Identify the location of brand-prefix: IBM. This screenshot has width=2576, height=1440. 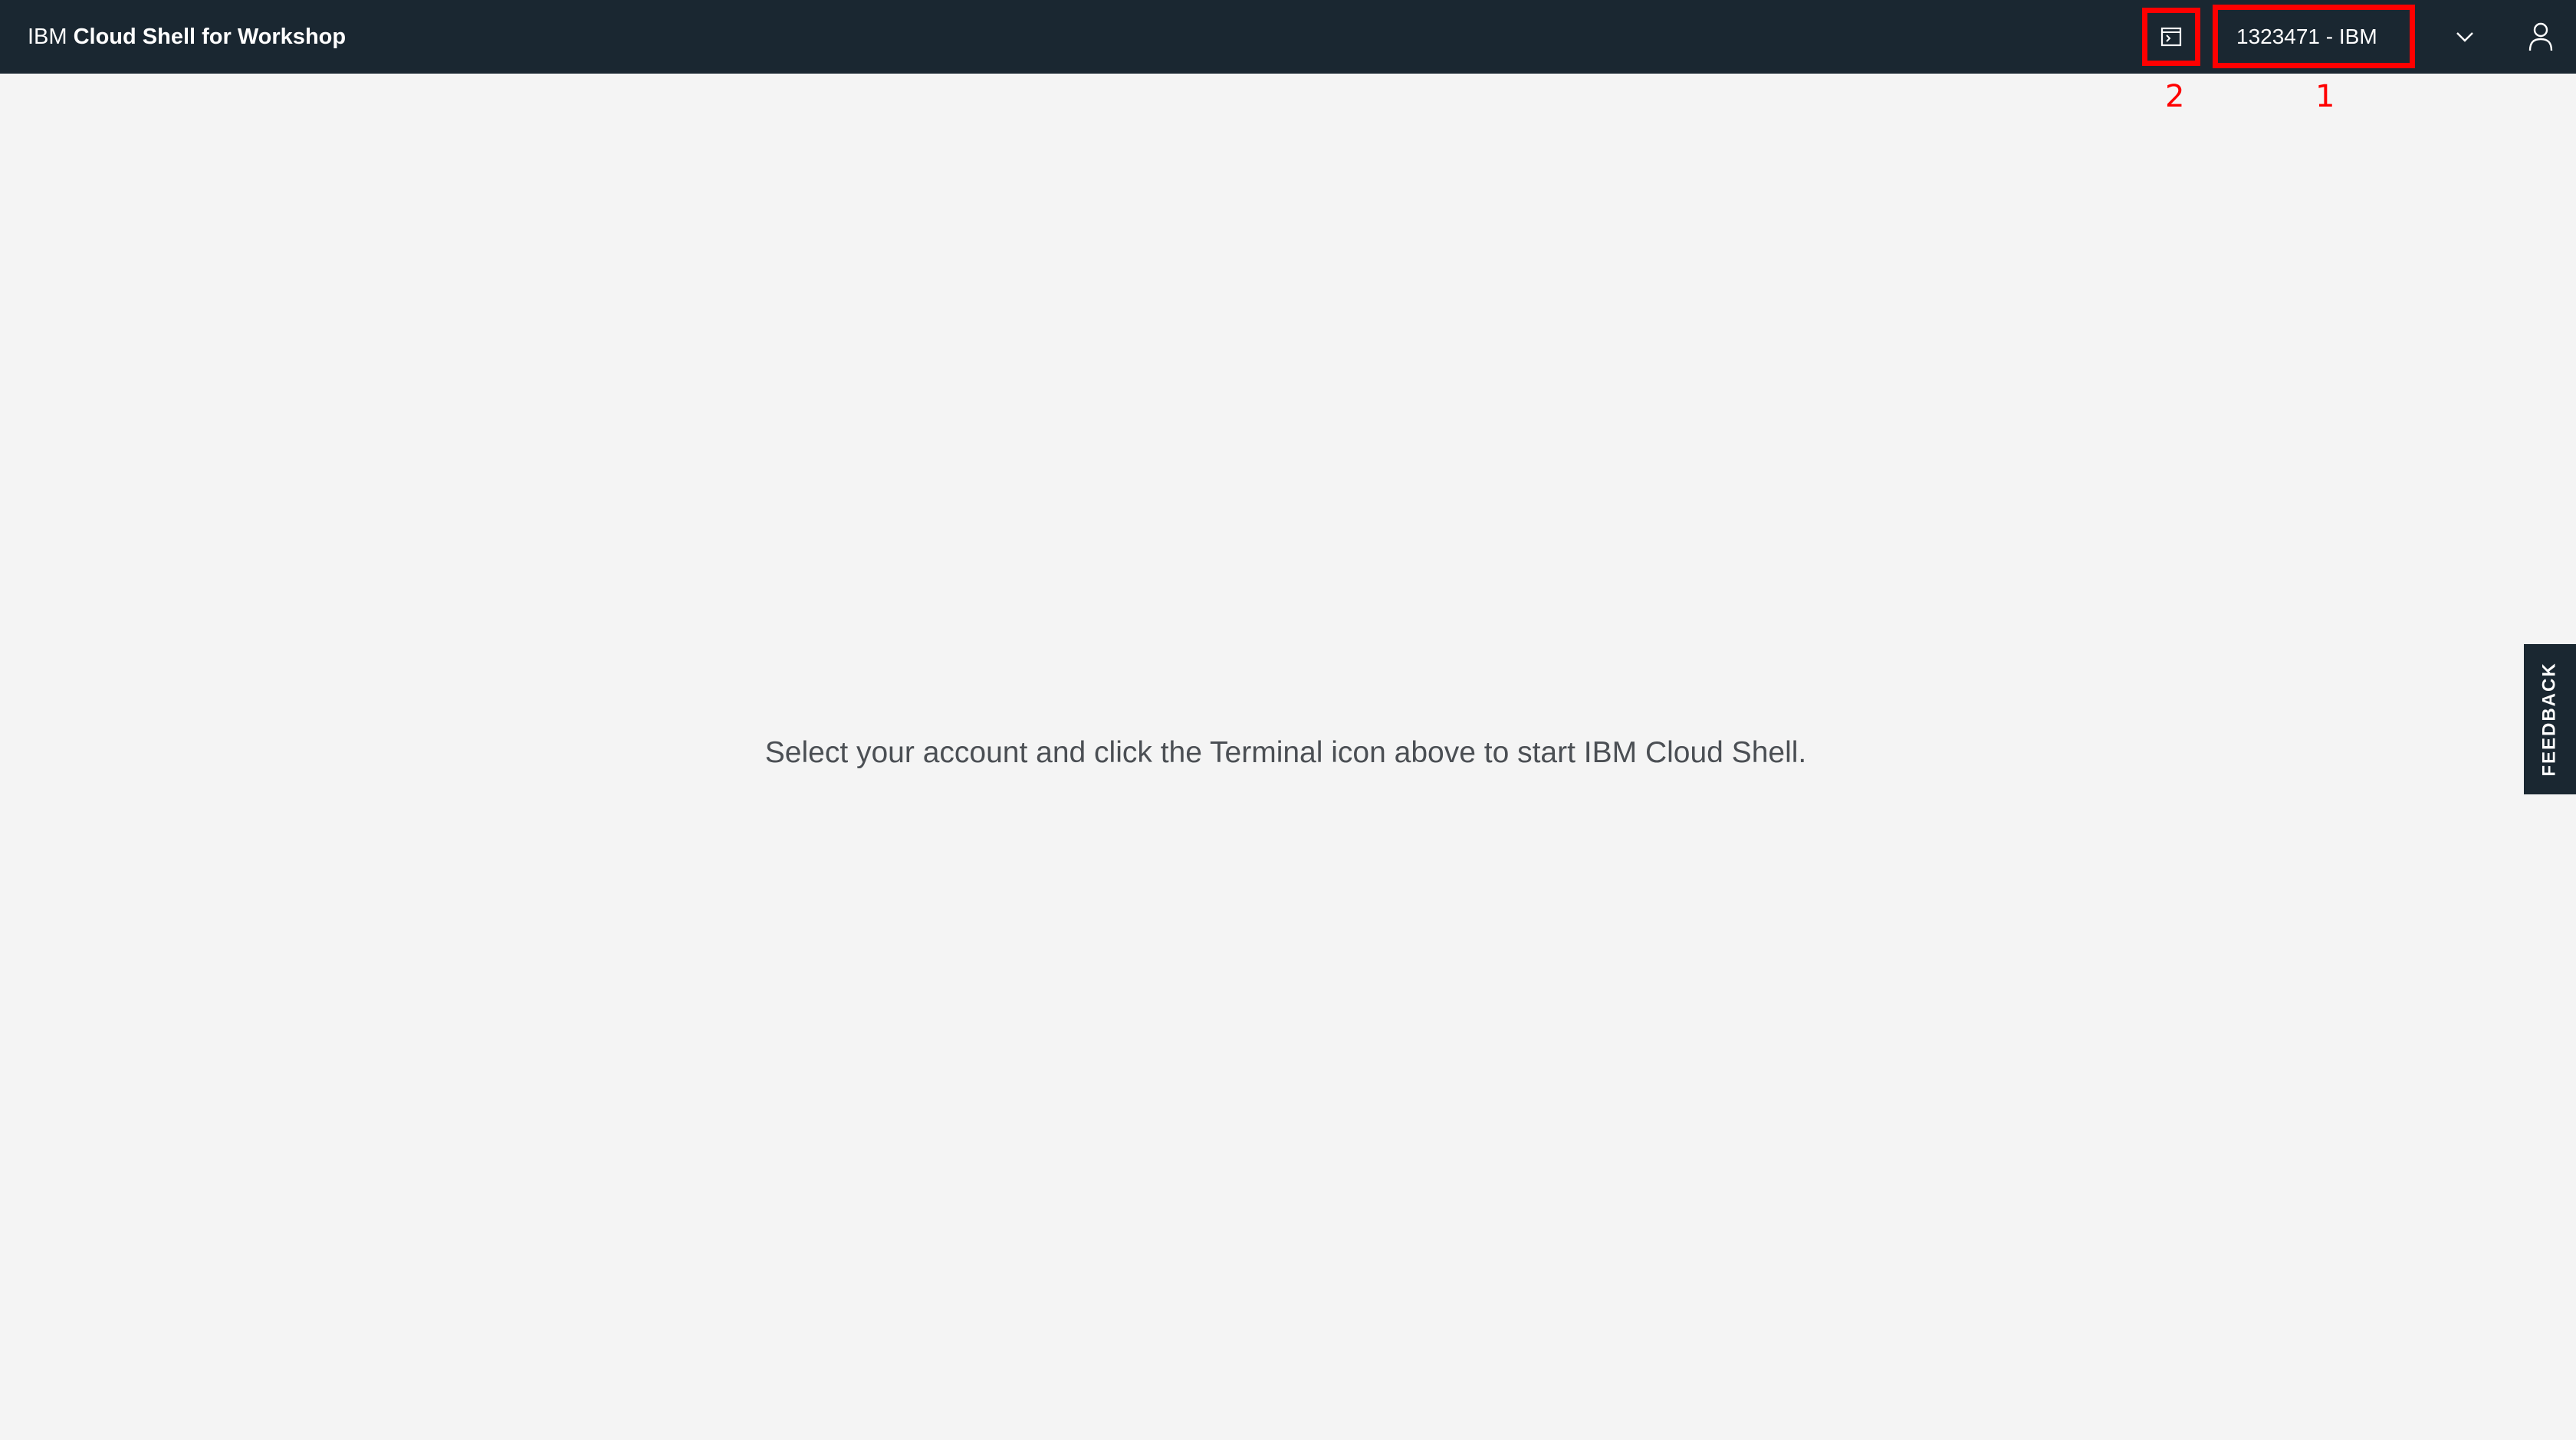
(48, 37).